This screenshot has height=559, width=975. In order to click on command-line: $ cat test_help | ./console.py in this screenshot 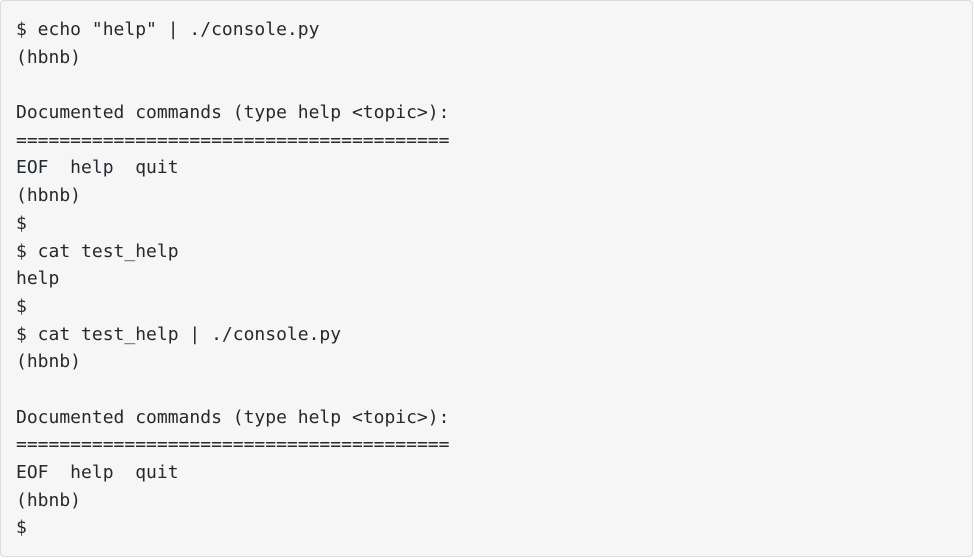, I will do `click(179, 334)`.